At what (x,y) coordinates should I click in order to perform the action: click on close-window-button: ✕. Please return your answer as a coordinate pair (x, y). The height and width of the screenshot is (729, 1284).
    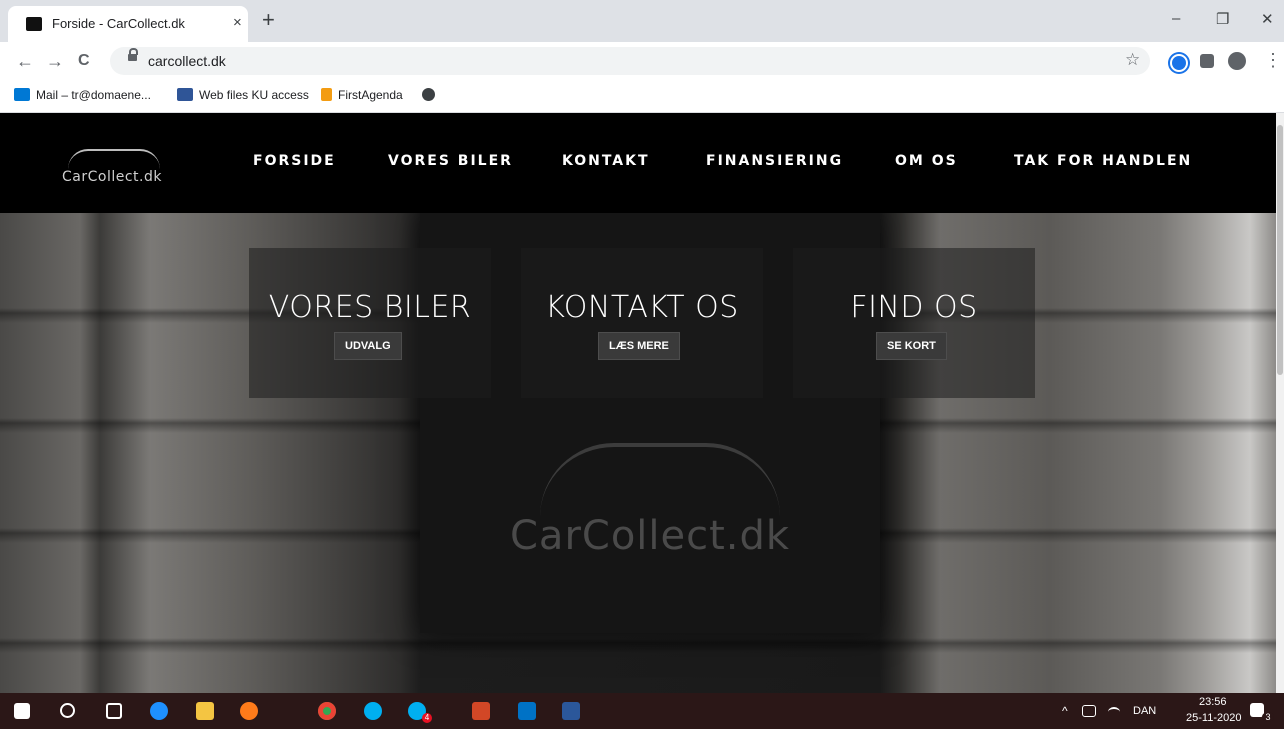
    Looking at the image, I should click on (1267, 19).